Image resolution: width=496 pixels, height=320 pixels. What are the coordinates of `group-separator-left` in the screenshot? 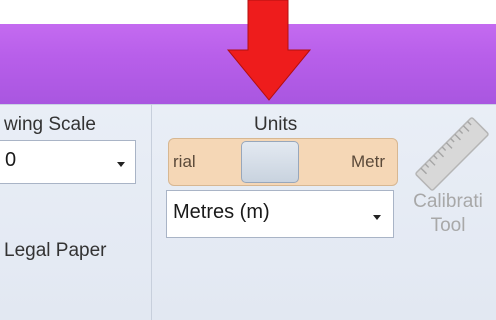 It's located at (151, 212).